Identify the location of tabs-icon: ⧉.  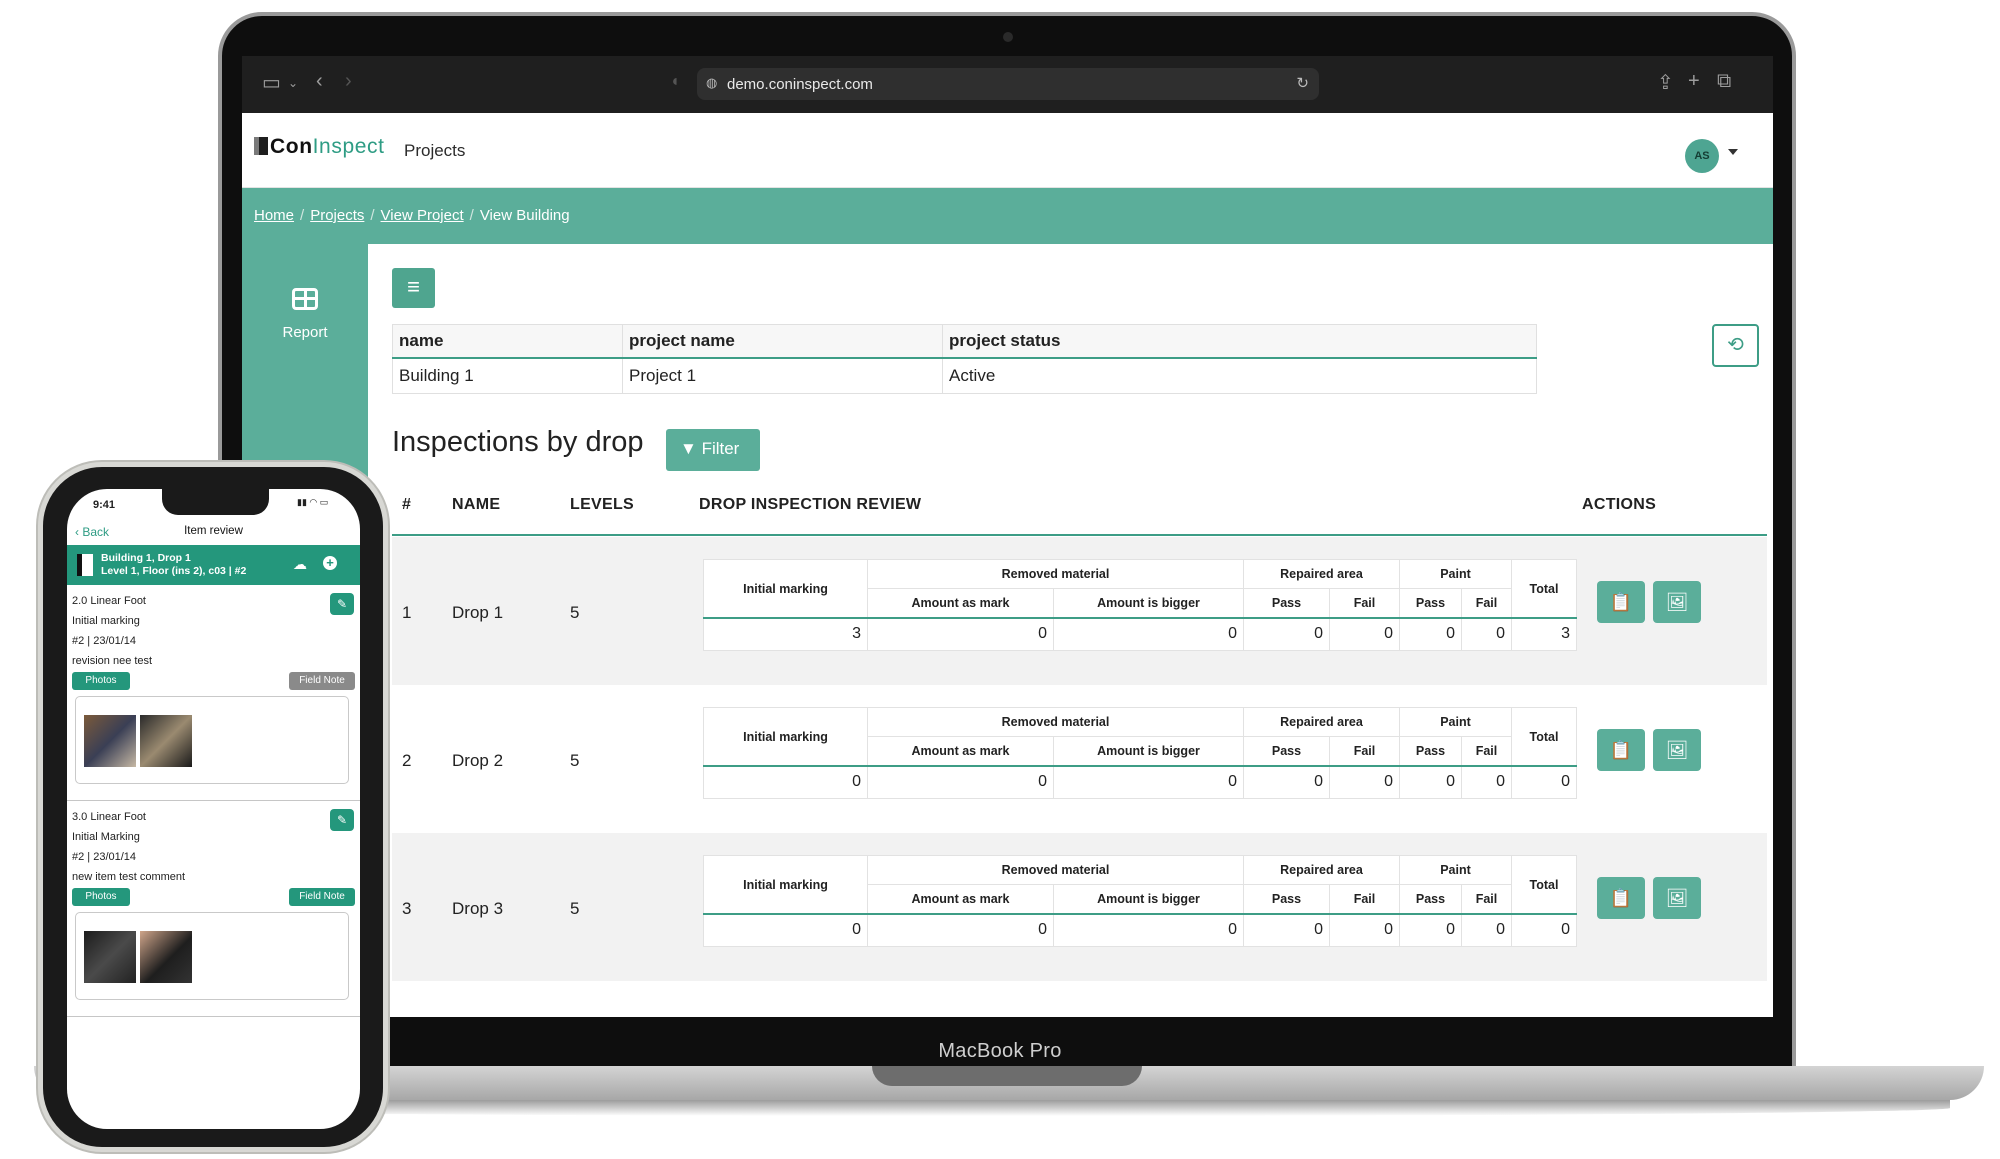
(1724, 81).